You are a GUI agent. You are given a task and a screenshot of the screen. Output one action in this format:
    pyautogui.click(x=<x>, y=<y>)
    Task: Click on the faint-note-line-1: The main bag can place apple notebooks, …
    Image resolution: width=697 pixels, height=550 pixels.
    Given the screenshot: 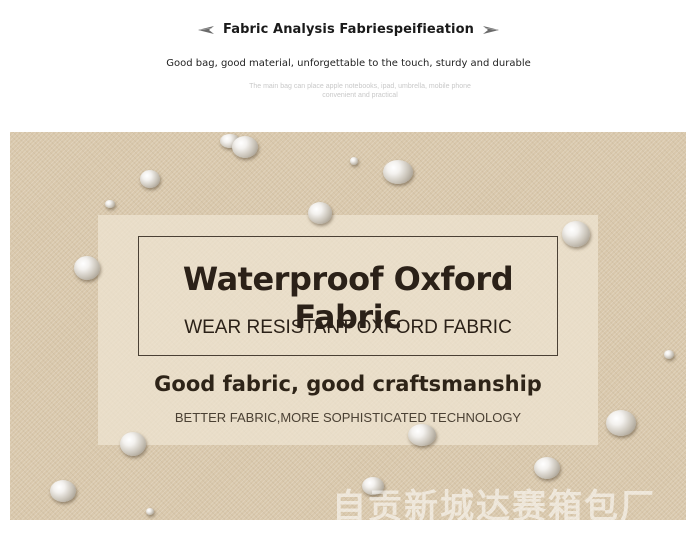 What is the action you would take?
    pyautogui.click(x=360, y=86)
    